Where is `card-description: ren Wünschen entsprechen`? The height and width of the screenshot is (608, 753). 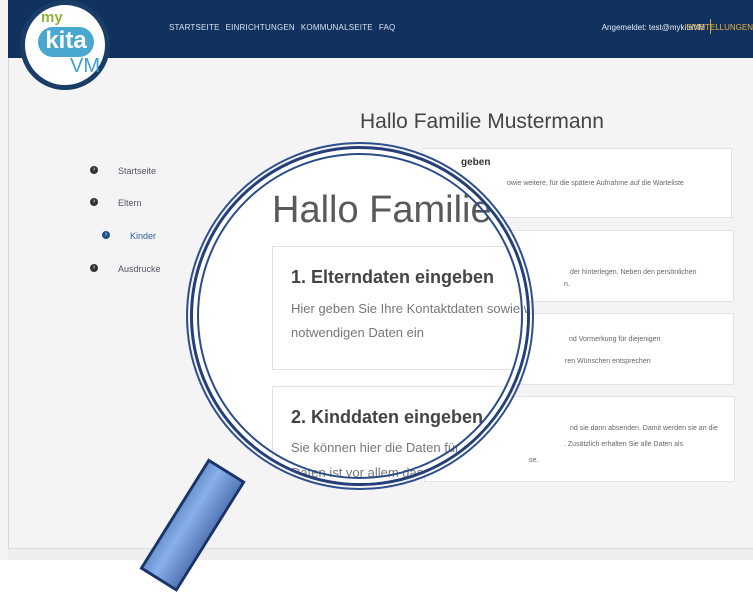
card-description: ren Wünschen entsprechen is located at coordinates (608, 361).